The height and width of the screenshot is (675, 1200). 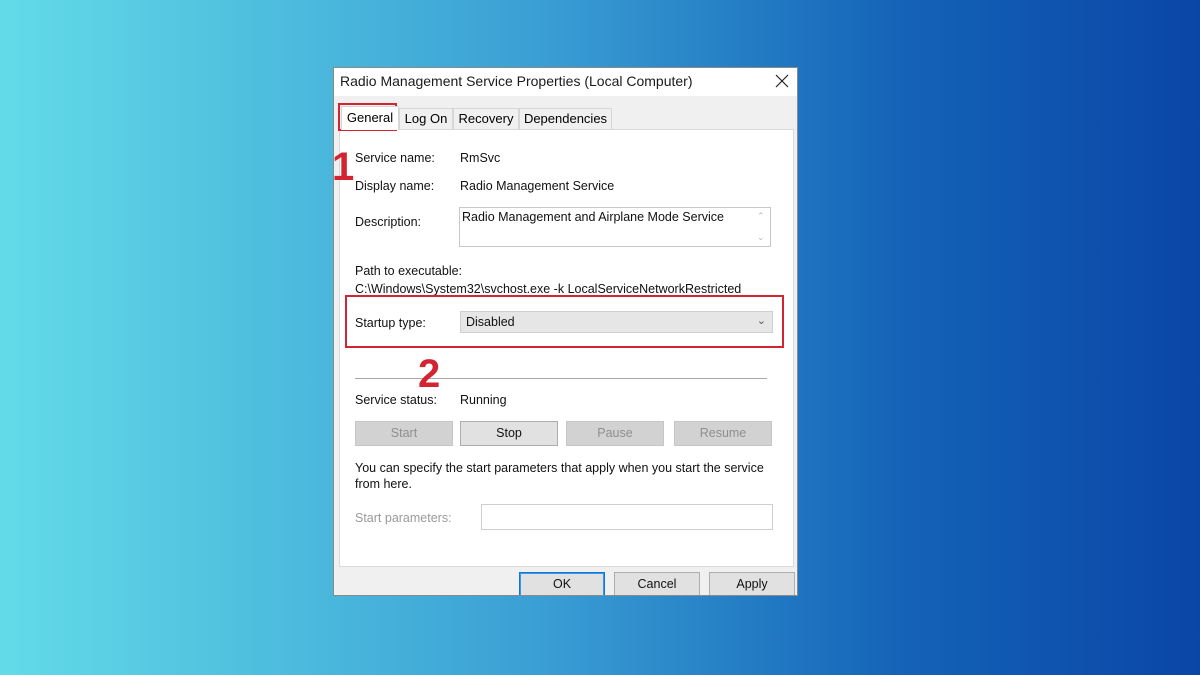 I want to click on pause-button: Pause, so click(x=615, y=433).